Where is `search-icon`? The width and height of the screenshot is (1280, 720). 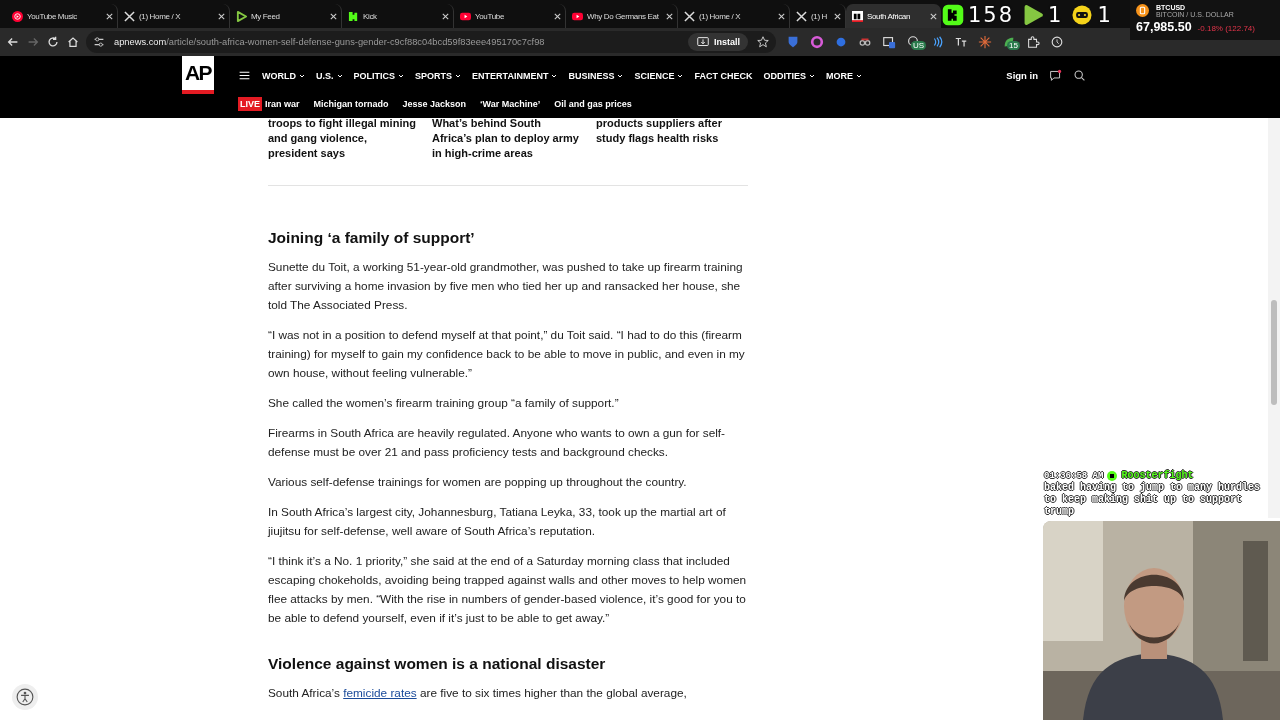
search-icon is located at coordinates (1079, 75).